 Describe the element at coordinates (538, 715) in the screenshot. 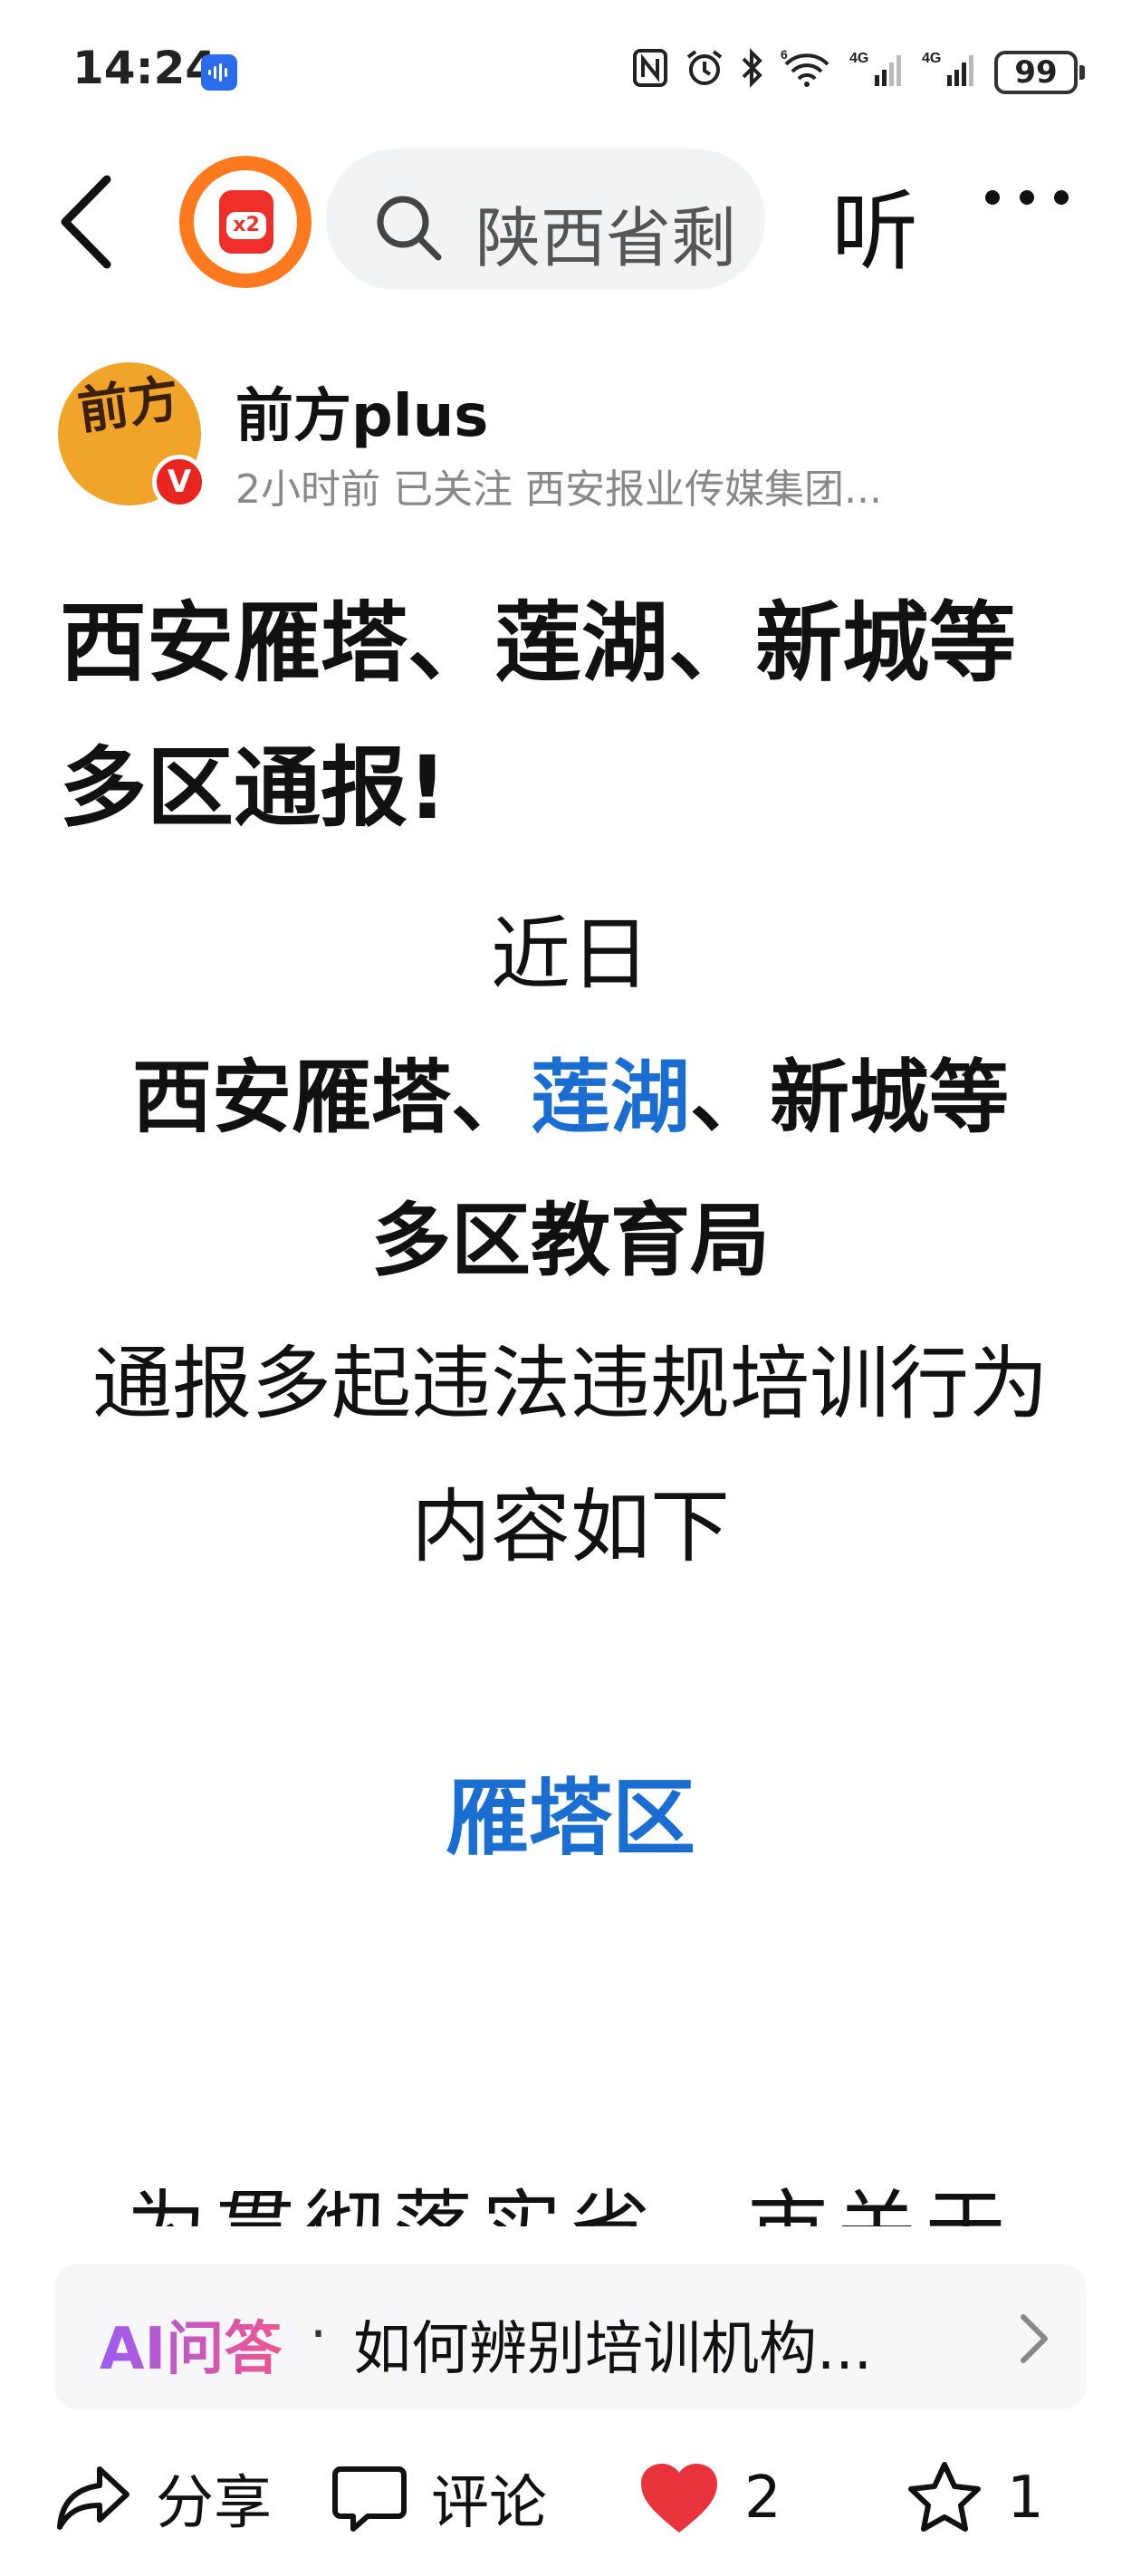

I see `article-title: 西安雁塔、莲湖、新城等多区通报!` at that location.